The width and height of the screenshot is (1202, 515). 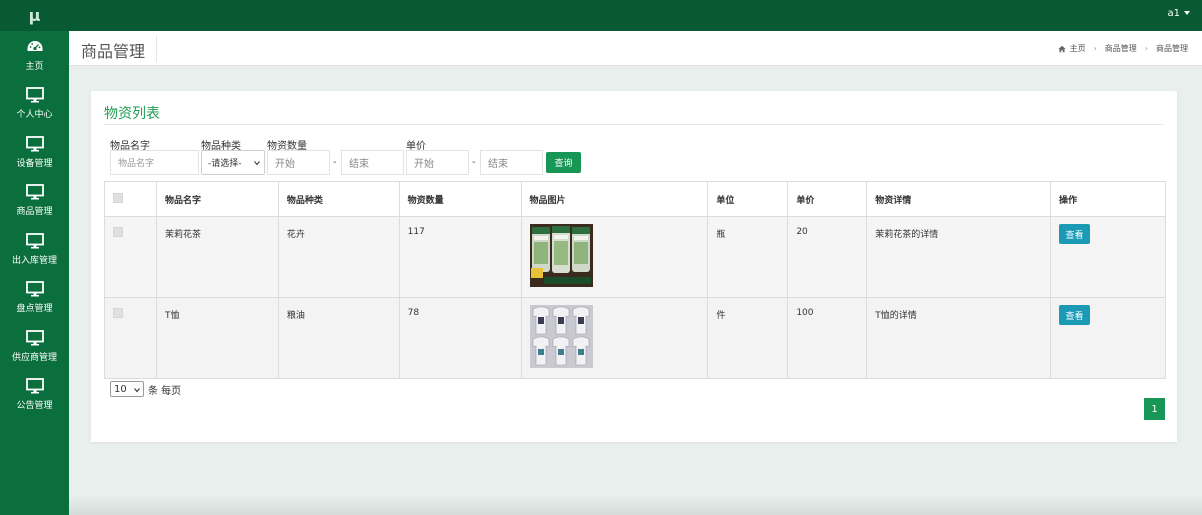 What do you see at coordinates (34, 249) in the screenshot?
I see `sidebar-item-inventory: 出入库管理` at bounding box center [34, 249].